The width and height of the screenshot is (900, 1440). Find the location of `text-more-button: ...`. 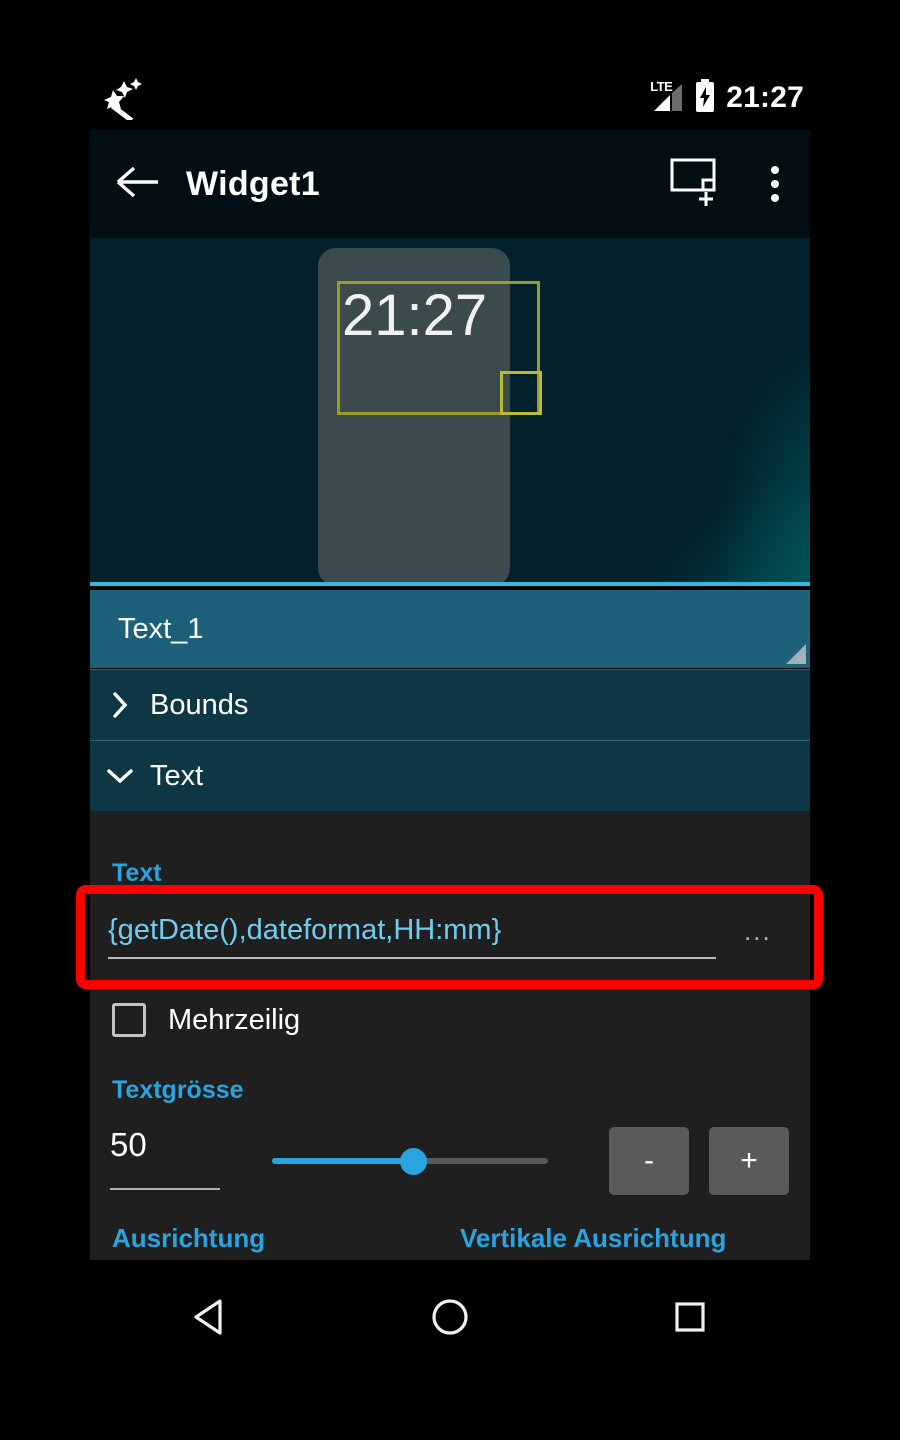

text-more-button: ... is located at coordinates (758, 931).